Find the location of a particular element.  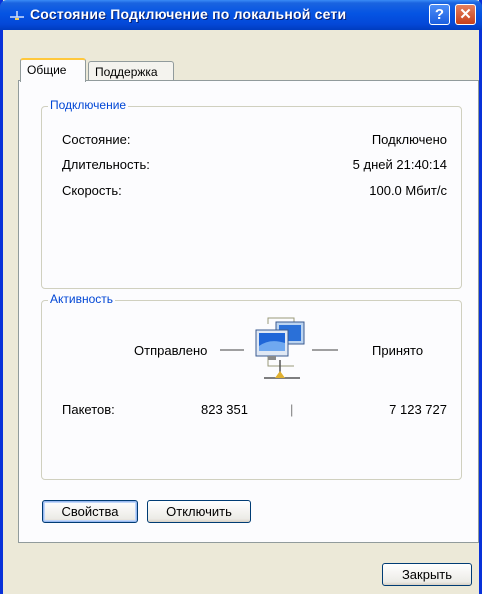

packets-label: Пакетов: is located at coordinates (88, 409).